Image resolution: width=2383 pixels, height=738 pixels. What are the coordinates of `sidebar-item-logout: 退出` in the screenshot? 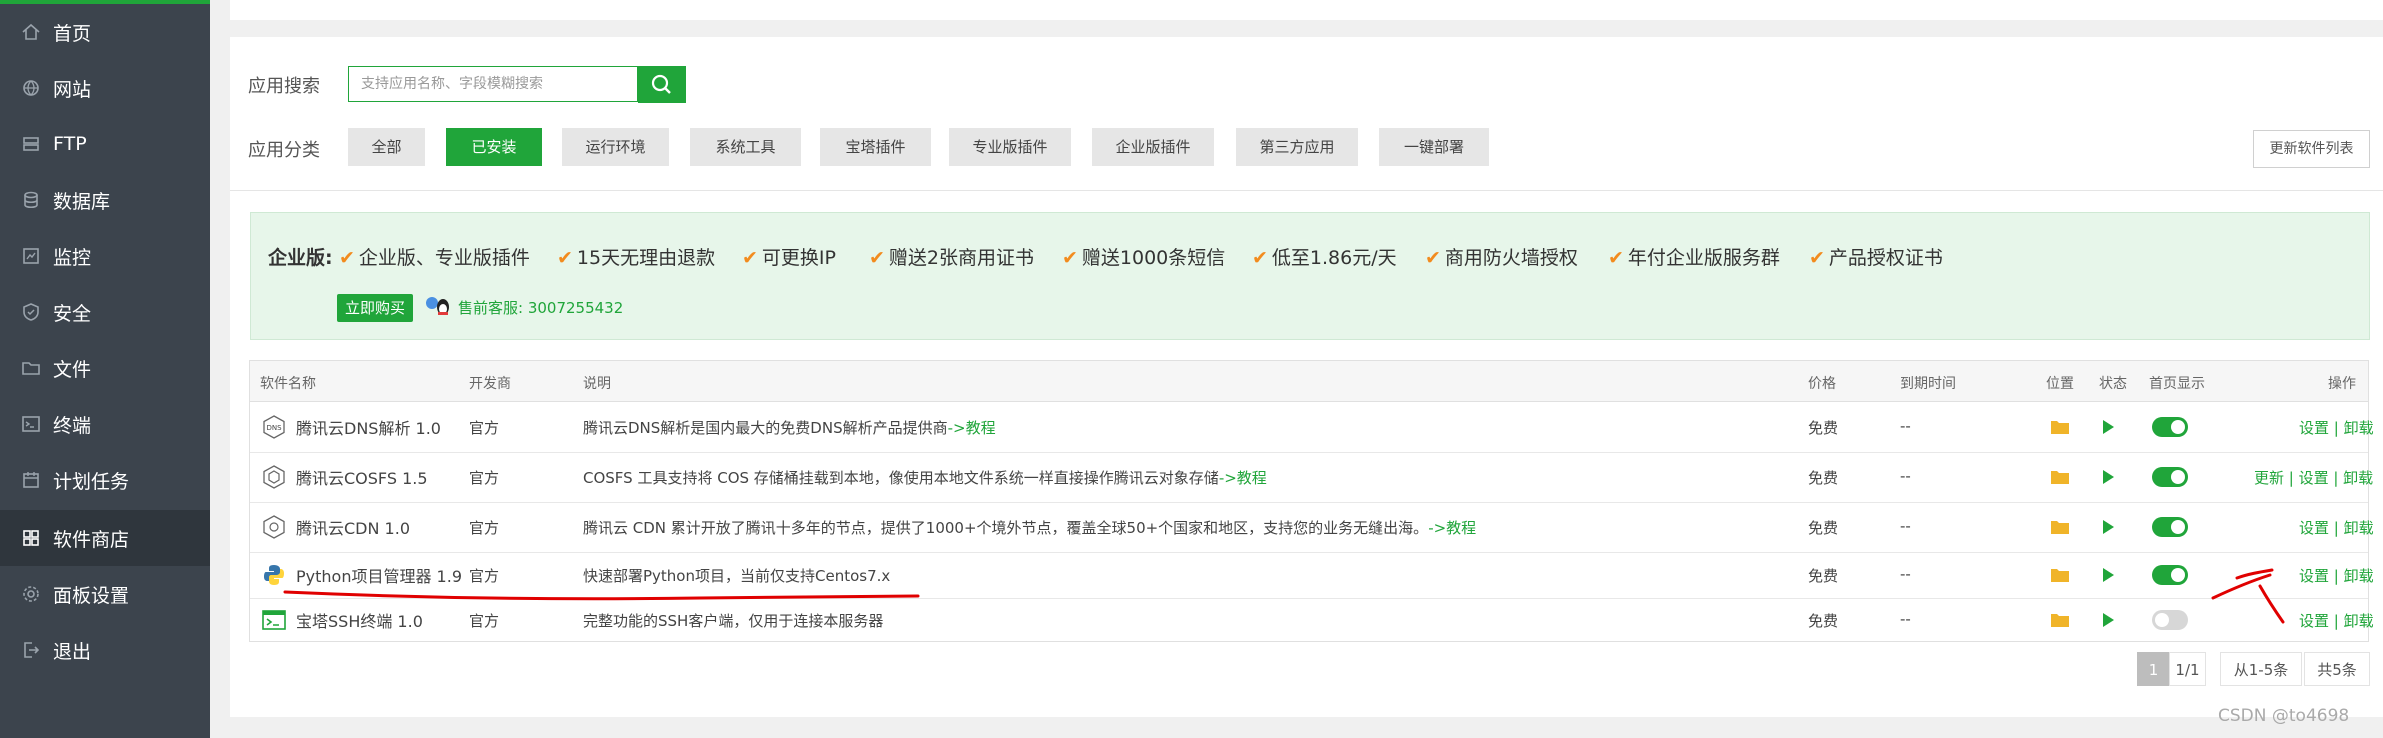 It's located at (105, 650).